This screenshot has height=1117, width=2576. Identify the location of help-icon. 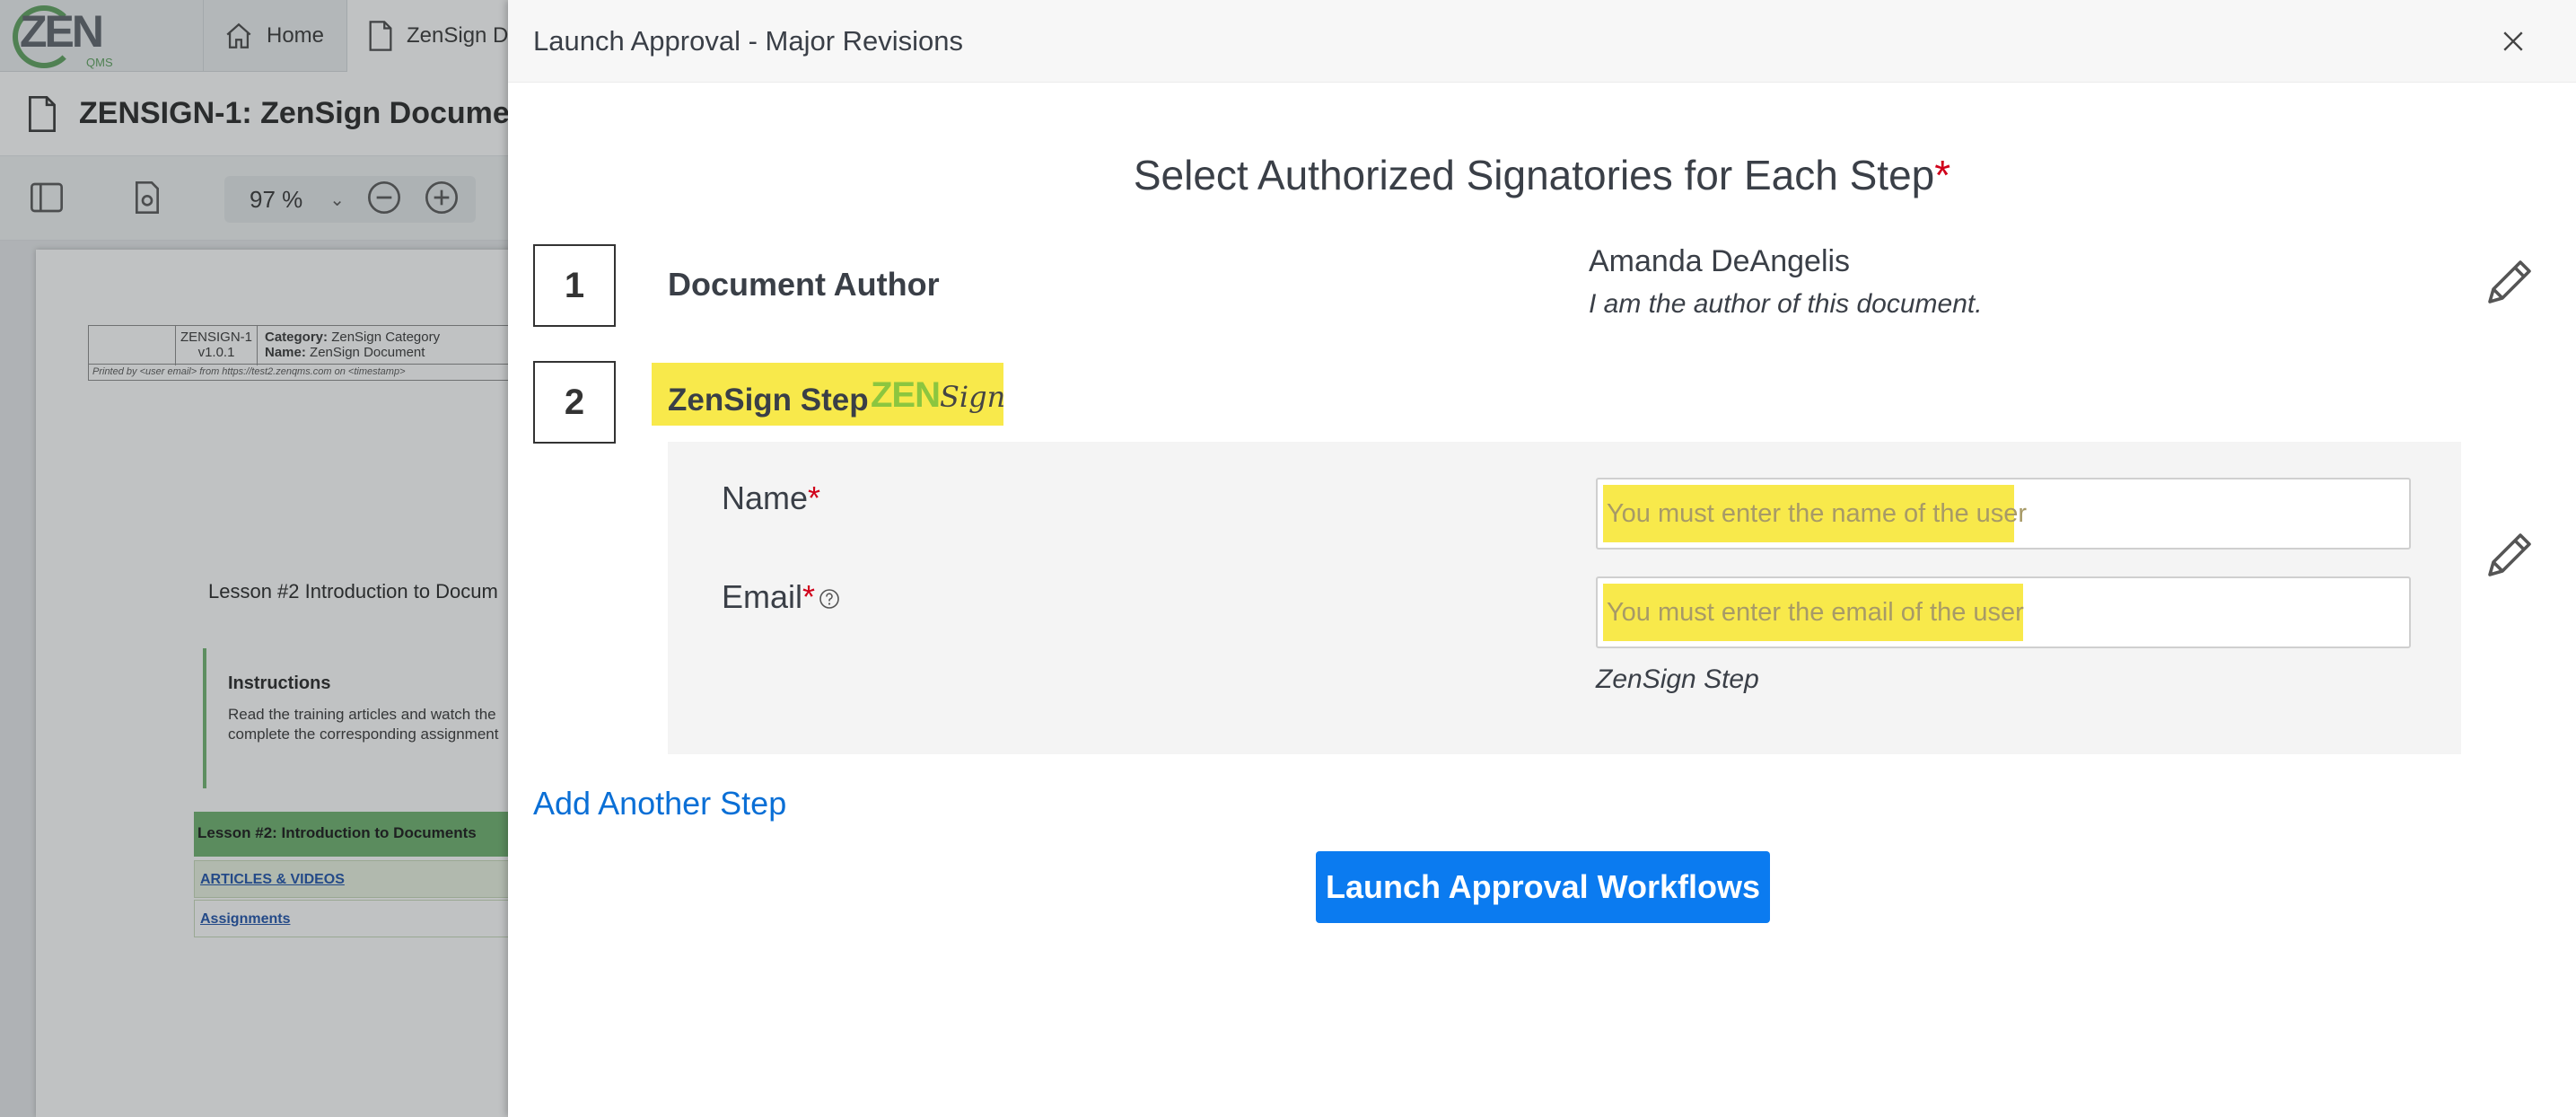
(829, 599).